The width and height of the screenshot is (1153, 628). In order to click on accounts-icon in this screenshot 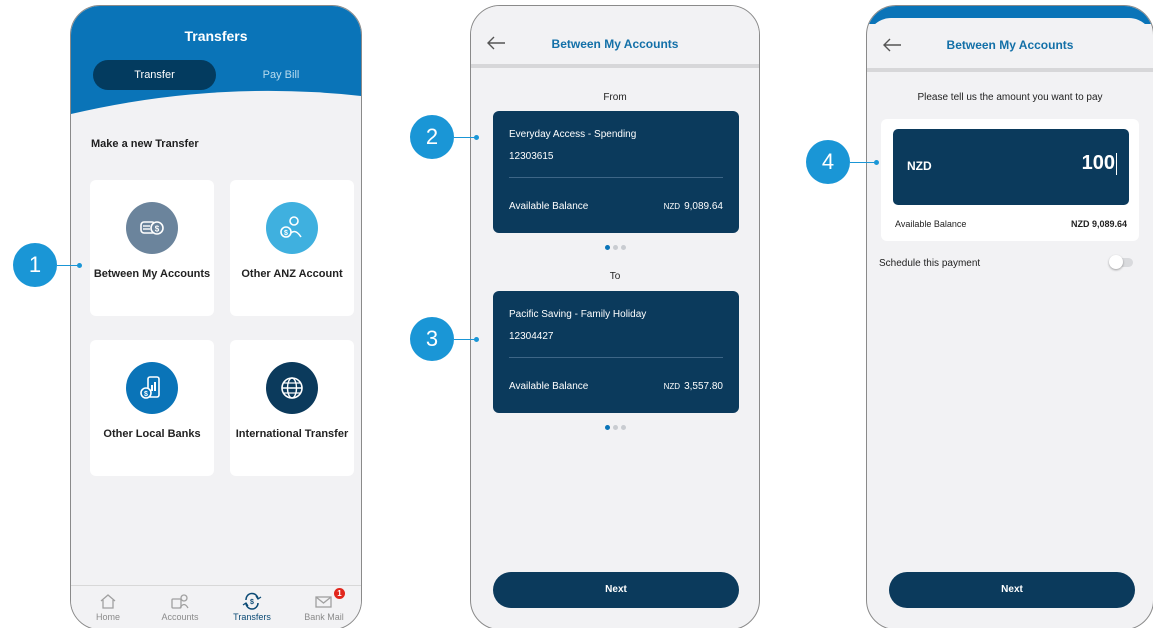, I will do `click(180, 601)`.